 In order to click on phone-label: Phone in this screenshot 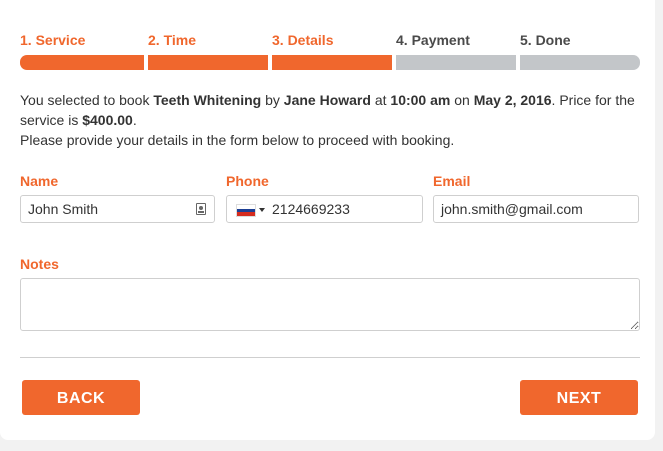, I will do `click(247, 181)`.